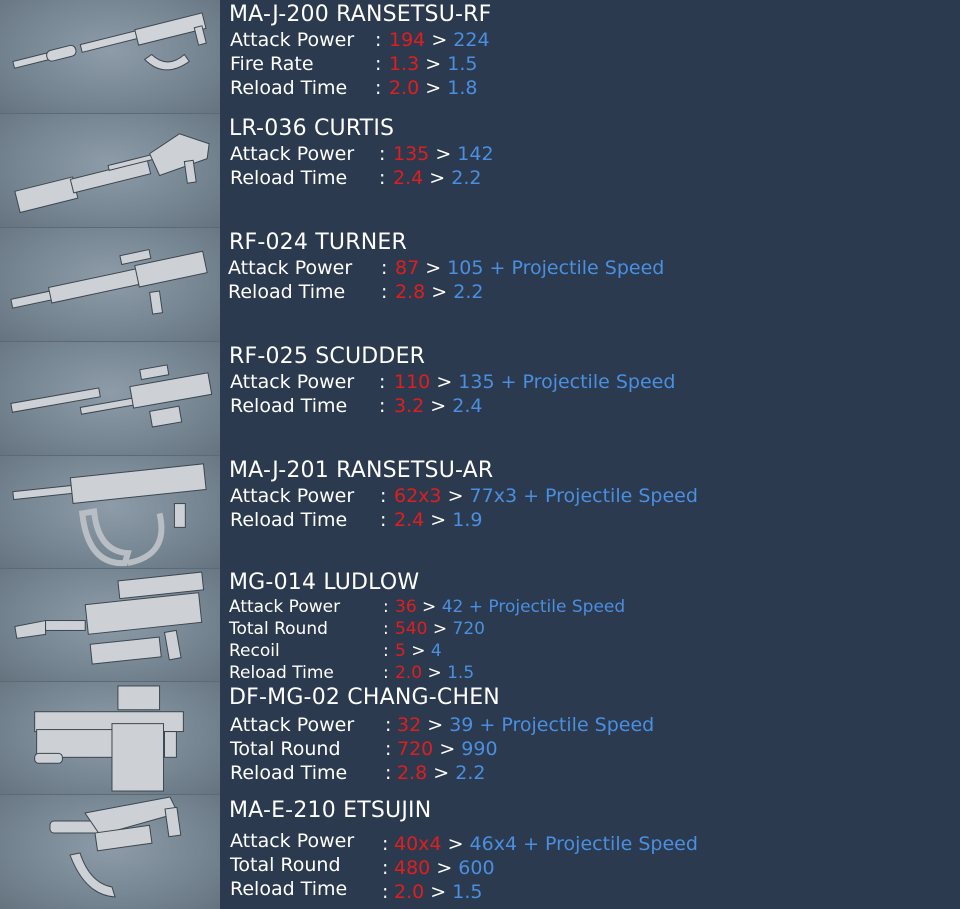  What do you see at coordinates (409, 725) in the screenshot?
I see `old-value: 32` at bounding box center [409, 725].